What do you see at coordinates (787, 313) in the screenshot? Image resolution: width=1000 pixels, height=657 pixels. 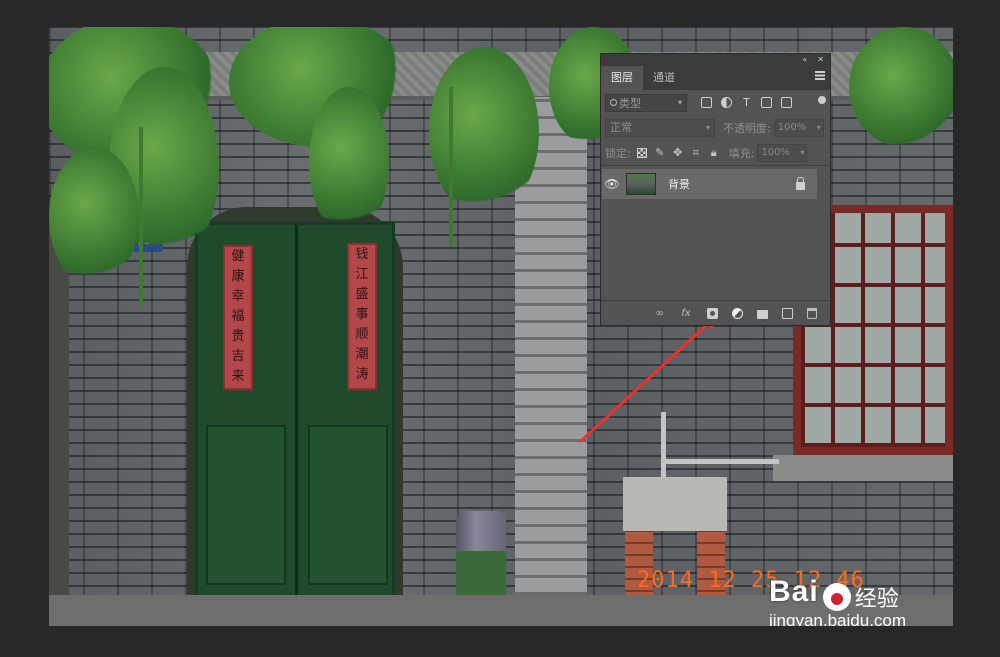 I see `new-layer-icon` at bounding box center [787, 313].